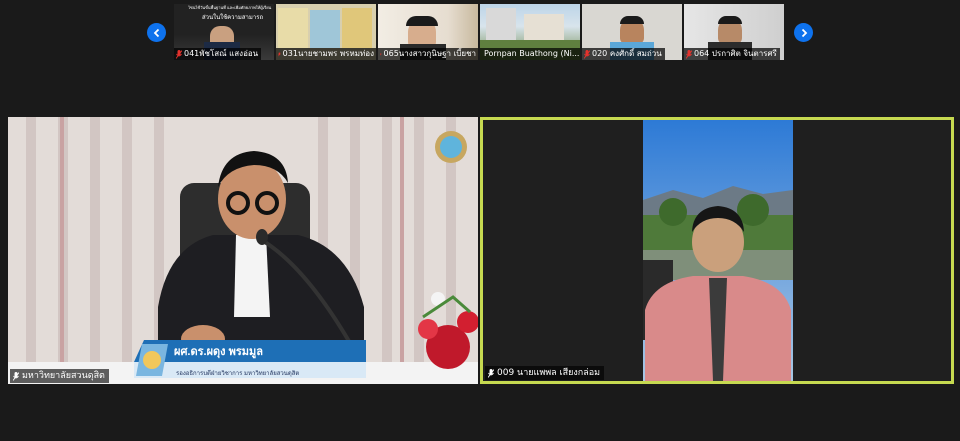 The width and height of the screenshot is (960, 441). I want to click on participant-name: 064 ปรกาศิต จินตารศรี, so click(735, 53).